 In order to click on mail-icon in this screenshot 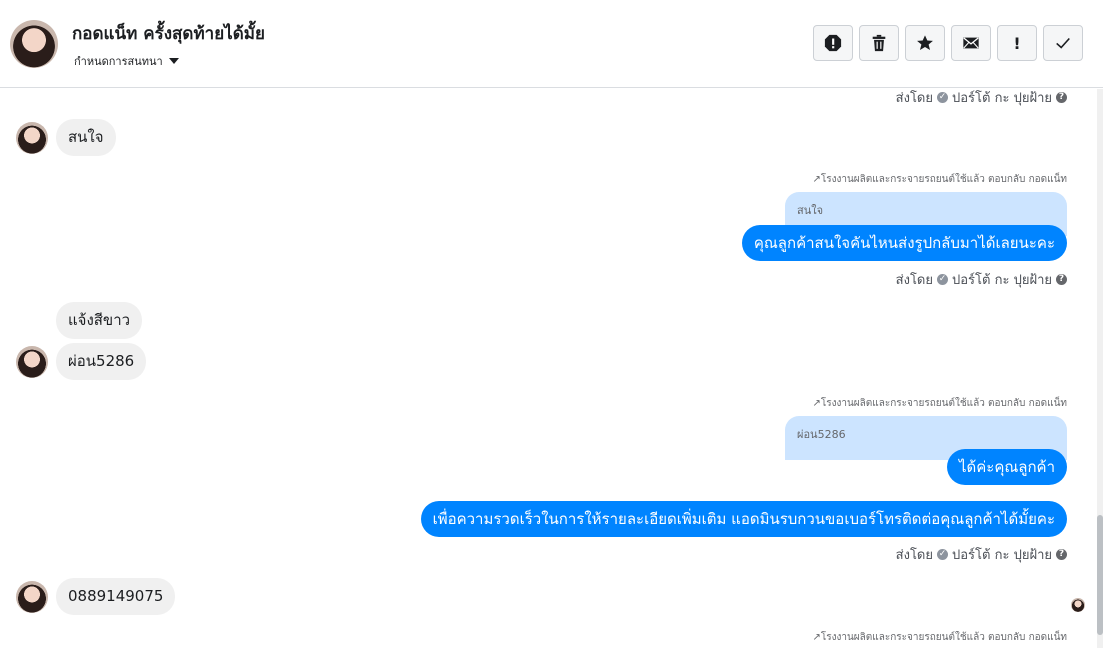, I will do `click(971, 43)`.